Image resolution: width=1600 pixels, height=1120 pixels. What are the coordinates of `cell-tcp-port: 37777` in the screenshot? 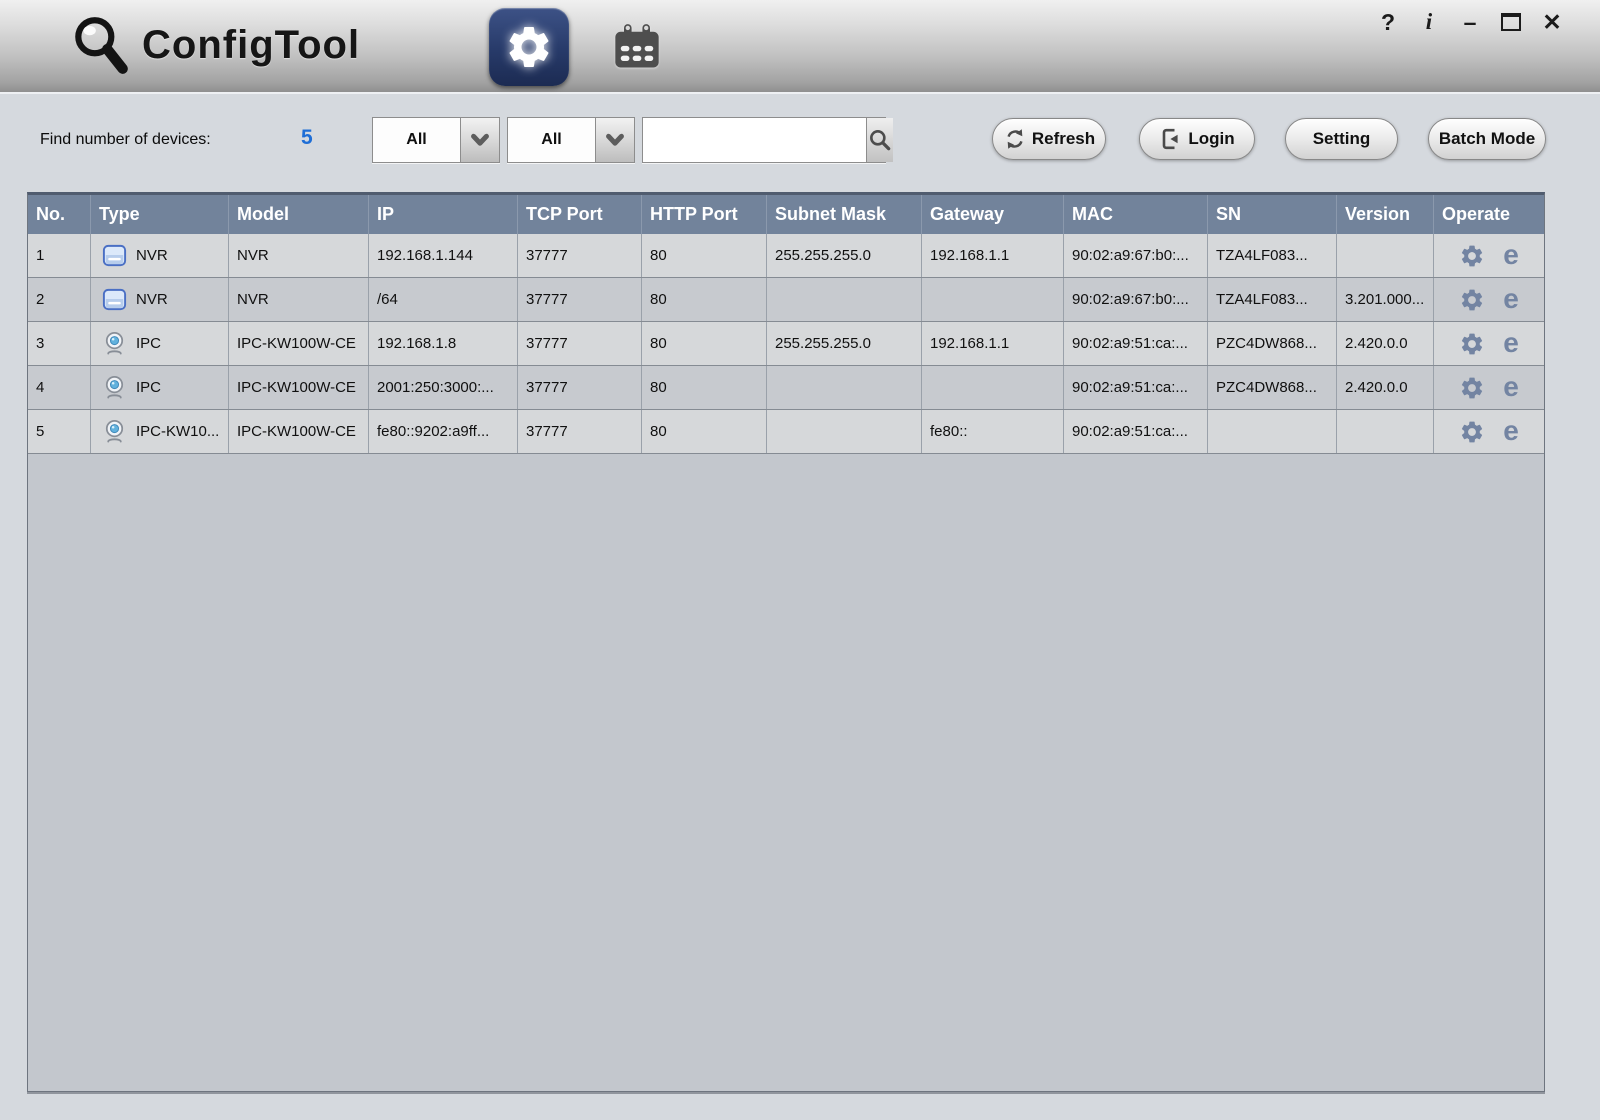 It's located at (580, 343).